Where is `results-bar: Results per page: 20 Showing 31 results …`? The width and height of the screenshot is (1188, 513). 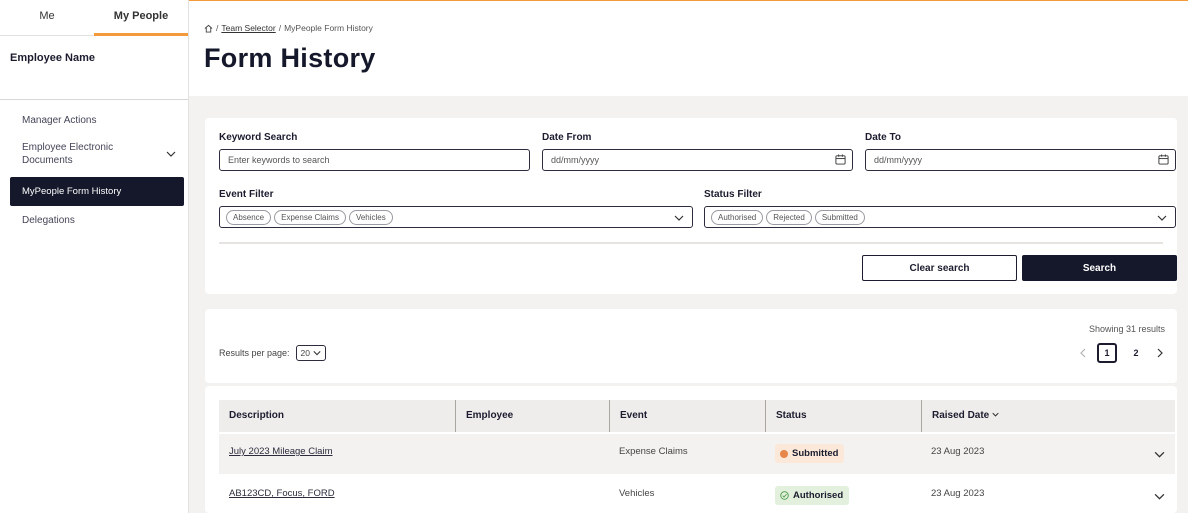
results-bar: Results per page: 20 Showing 31 results … is located at coordinates (691, 346).